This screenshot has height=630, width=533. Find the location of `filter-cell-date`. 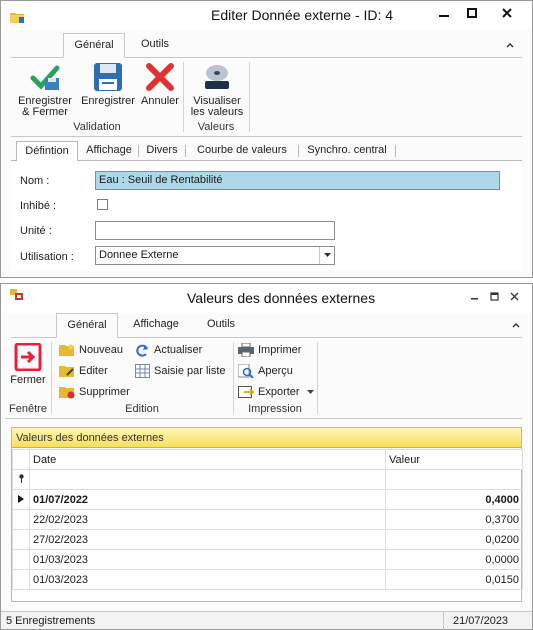

filter-cell-date is located at coordinates (207, 479).